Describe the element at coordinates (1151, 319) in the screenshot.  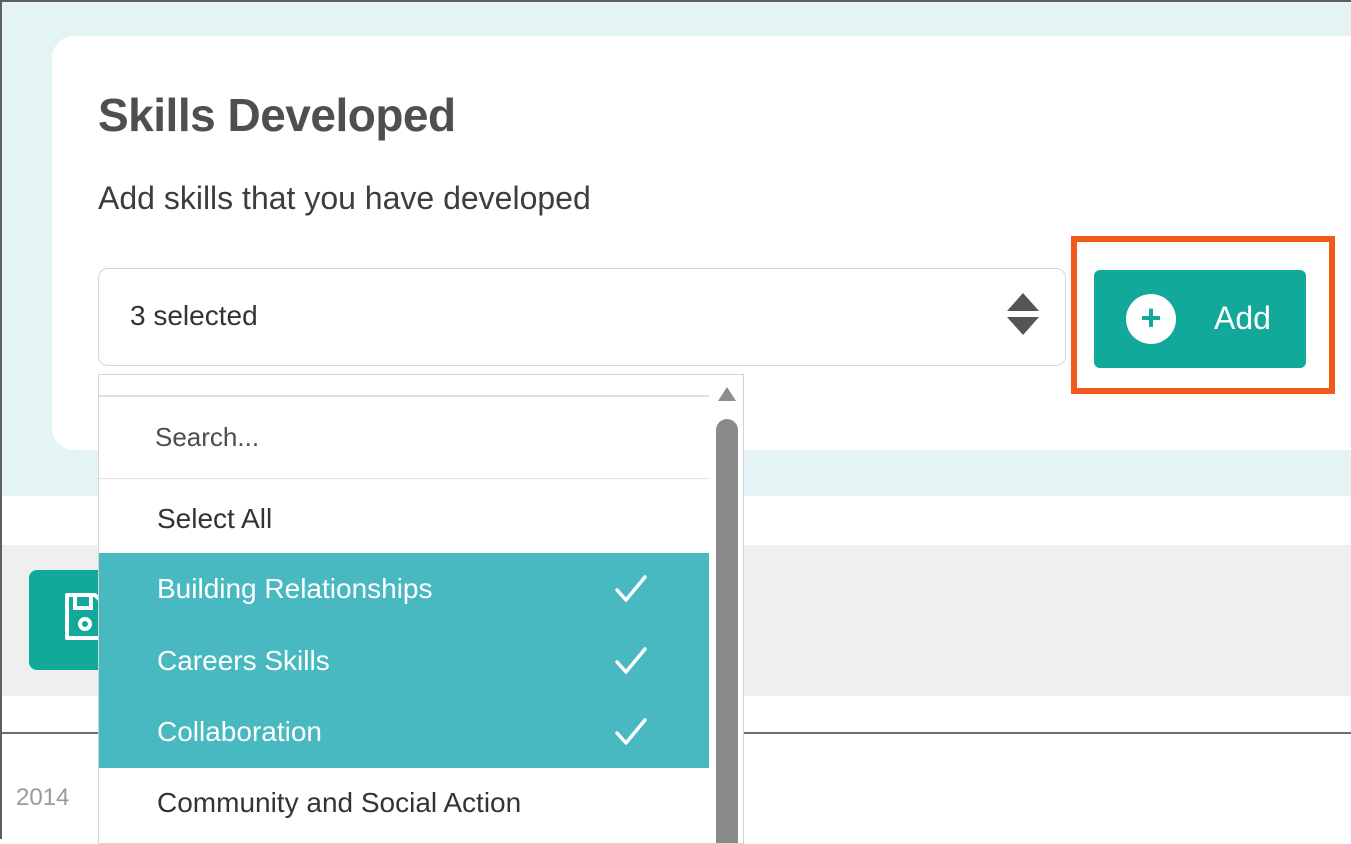
I see `plus-circle-icon: +` at that location.